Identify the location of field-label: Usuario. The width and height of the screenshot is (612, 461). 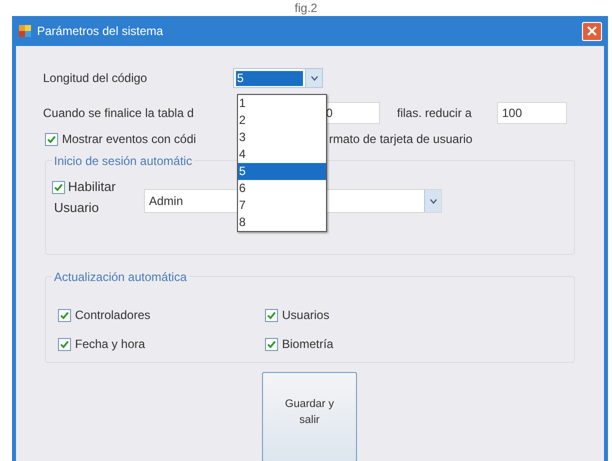
(76, 208).